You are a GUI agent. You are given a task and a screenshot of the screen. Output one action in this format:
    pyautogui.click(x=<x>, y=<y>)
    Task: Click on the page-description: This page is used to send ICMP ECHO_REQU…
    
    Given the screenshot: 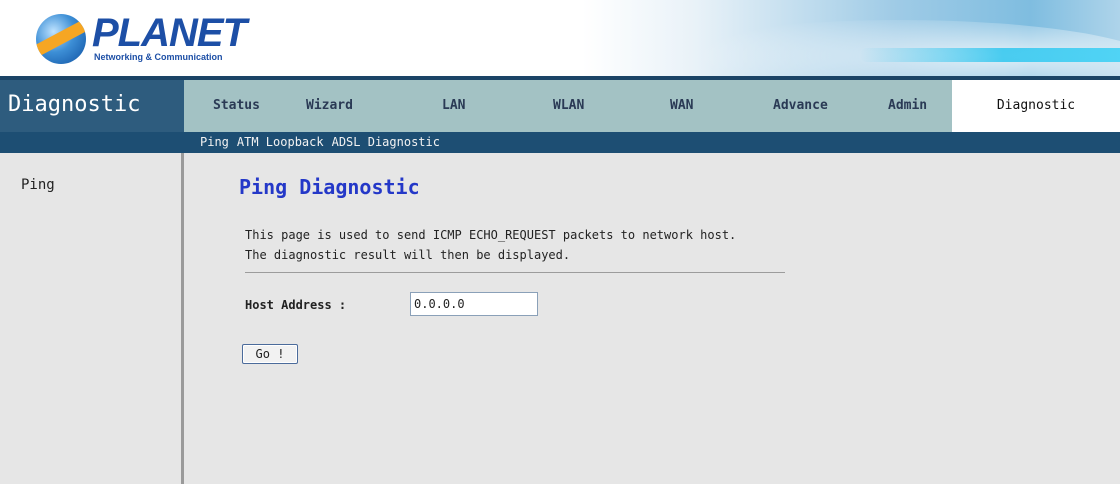 What is the action you would take?
    pyautogui.click(x=525, y=245)
    